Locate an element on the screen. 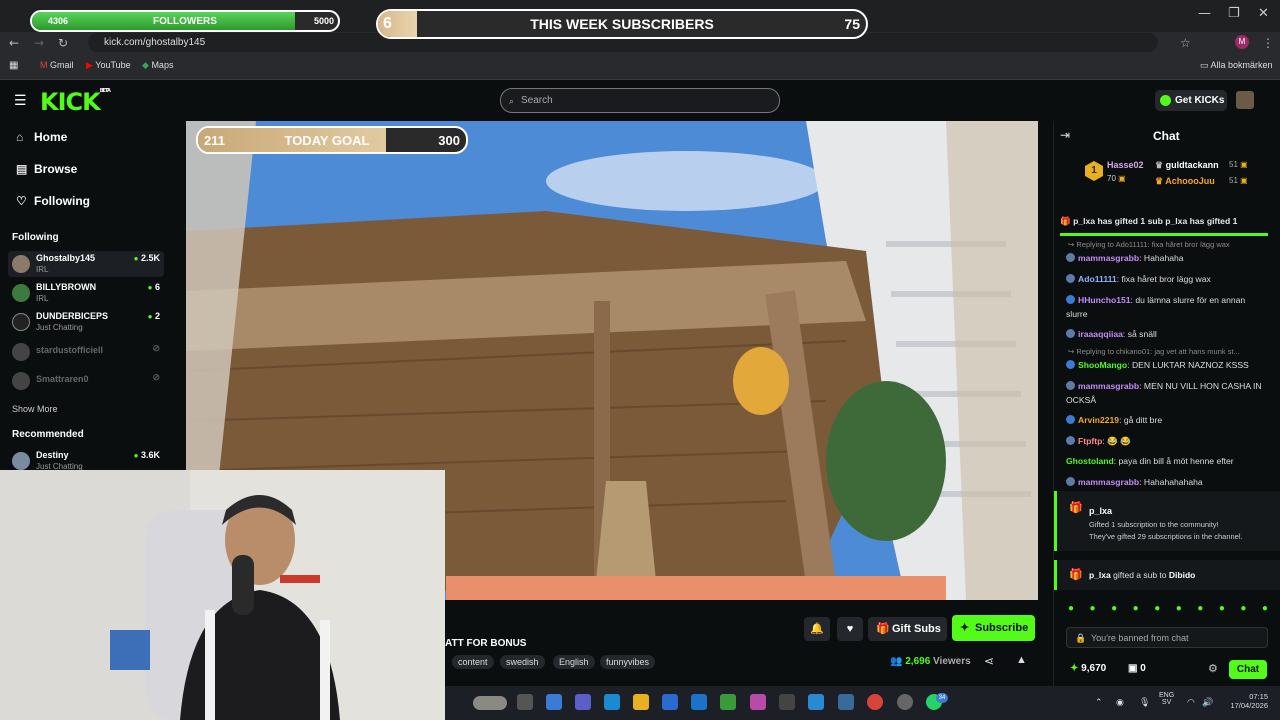 The image size is (1280, 720). maximize-icon: ❐ is located at coordinates (1234, 13).